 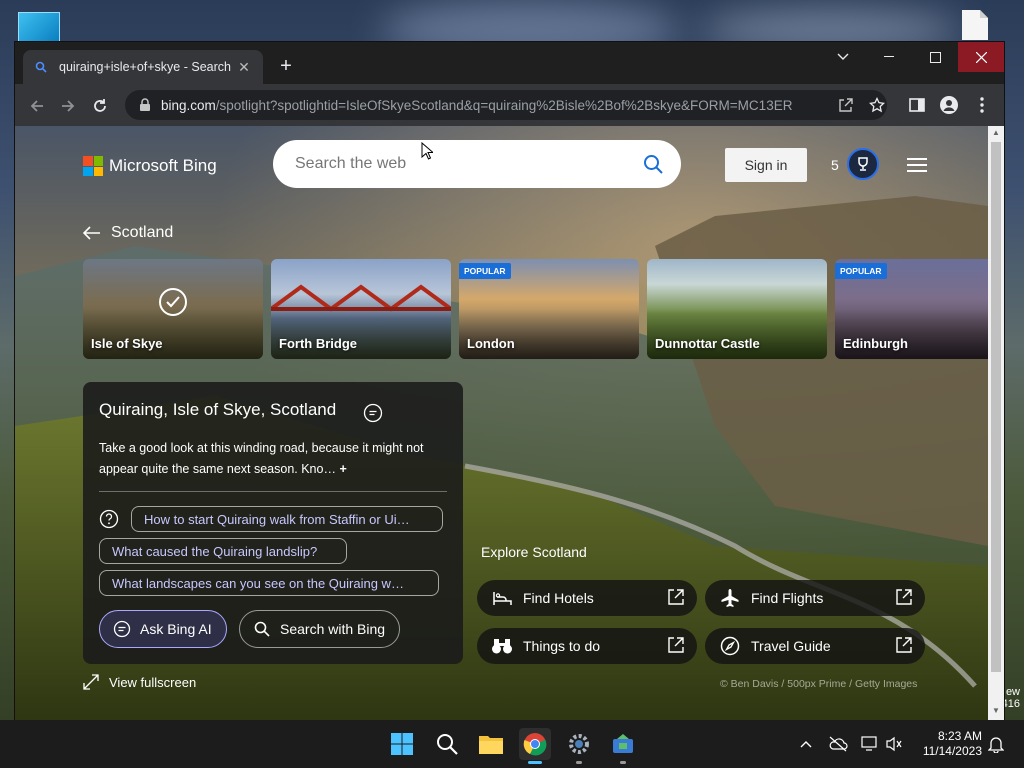 I want to click on scrollbar-thumb, so click(x=996, y=407).